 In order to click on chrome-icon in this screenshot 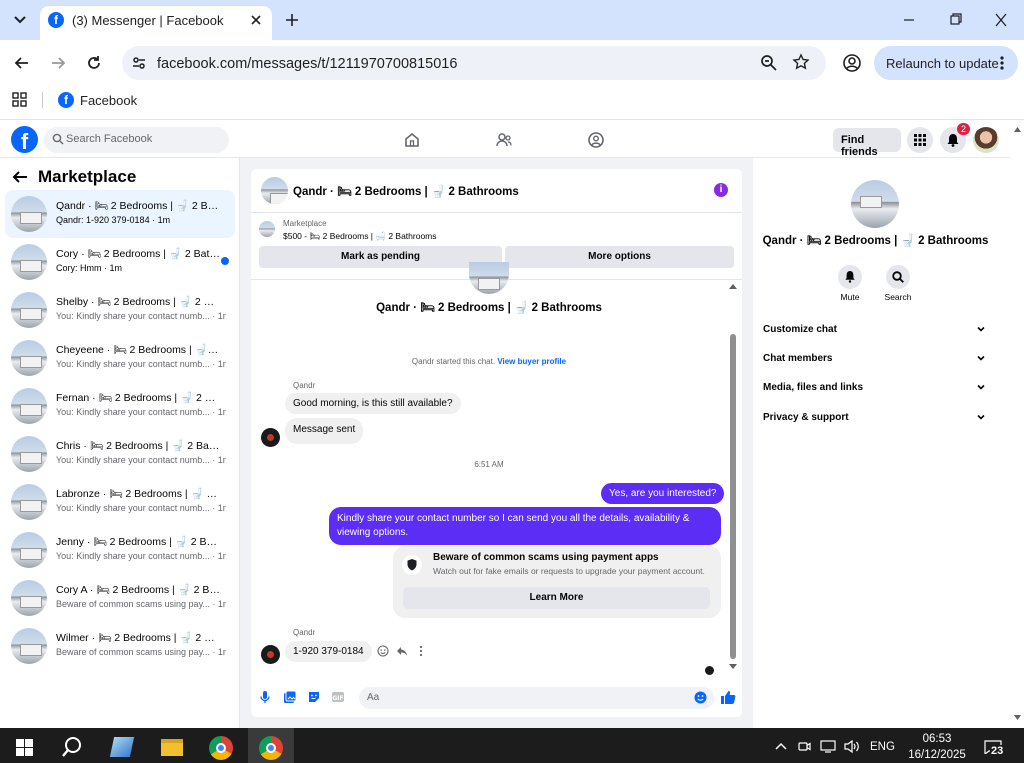, I will do `click(221, 748)`.